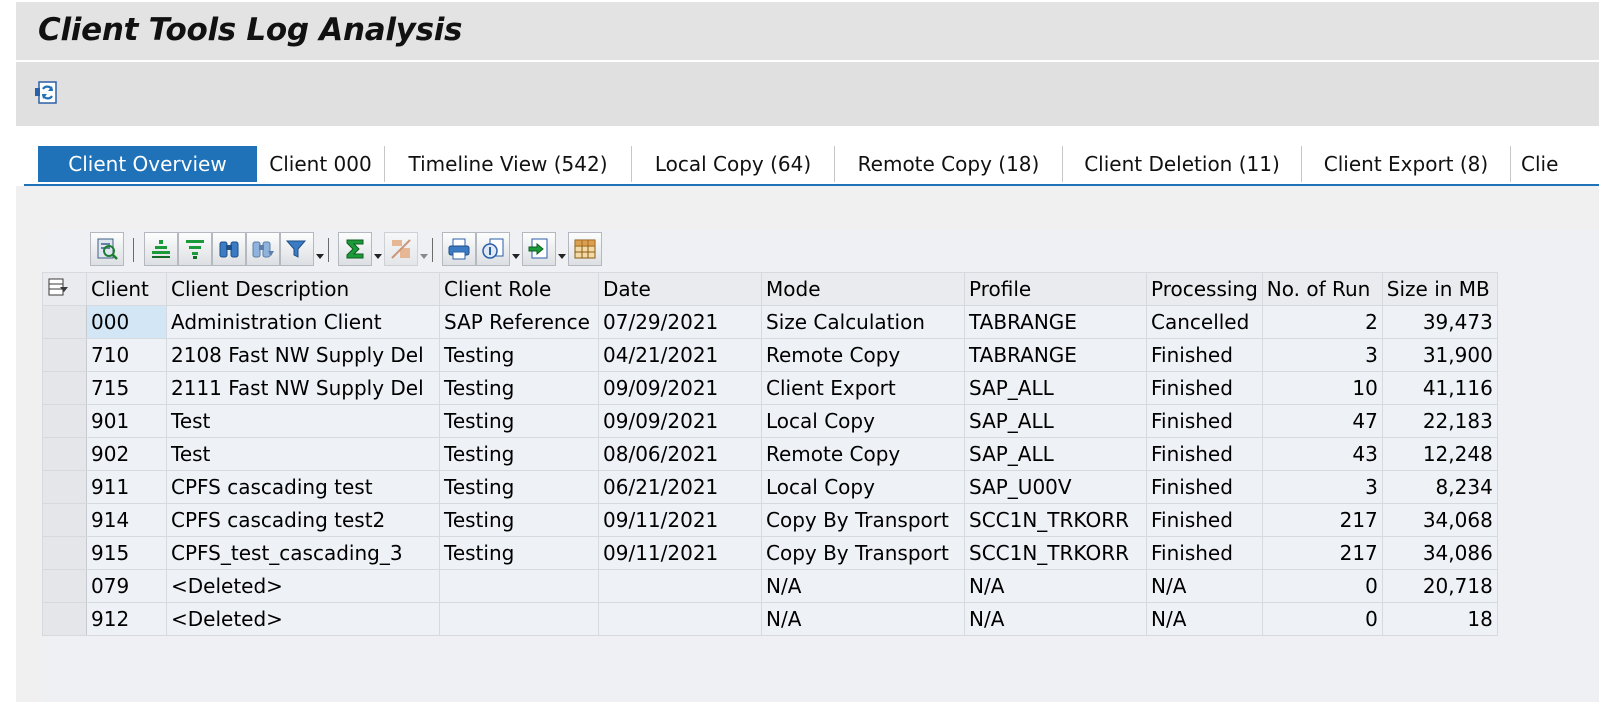 This screenshot has height=702, width=1599. I want to click on tab-remote-copy: Remote Copy (18), so click(949, 164).